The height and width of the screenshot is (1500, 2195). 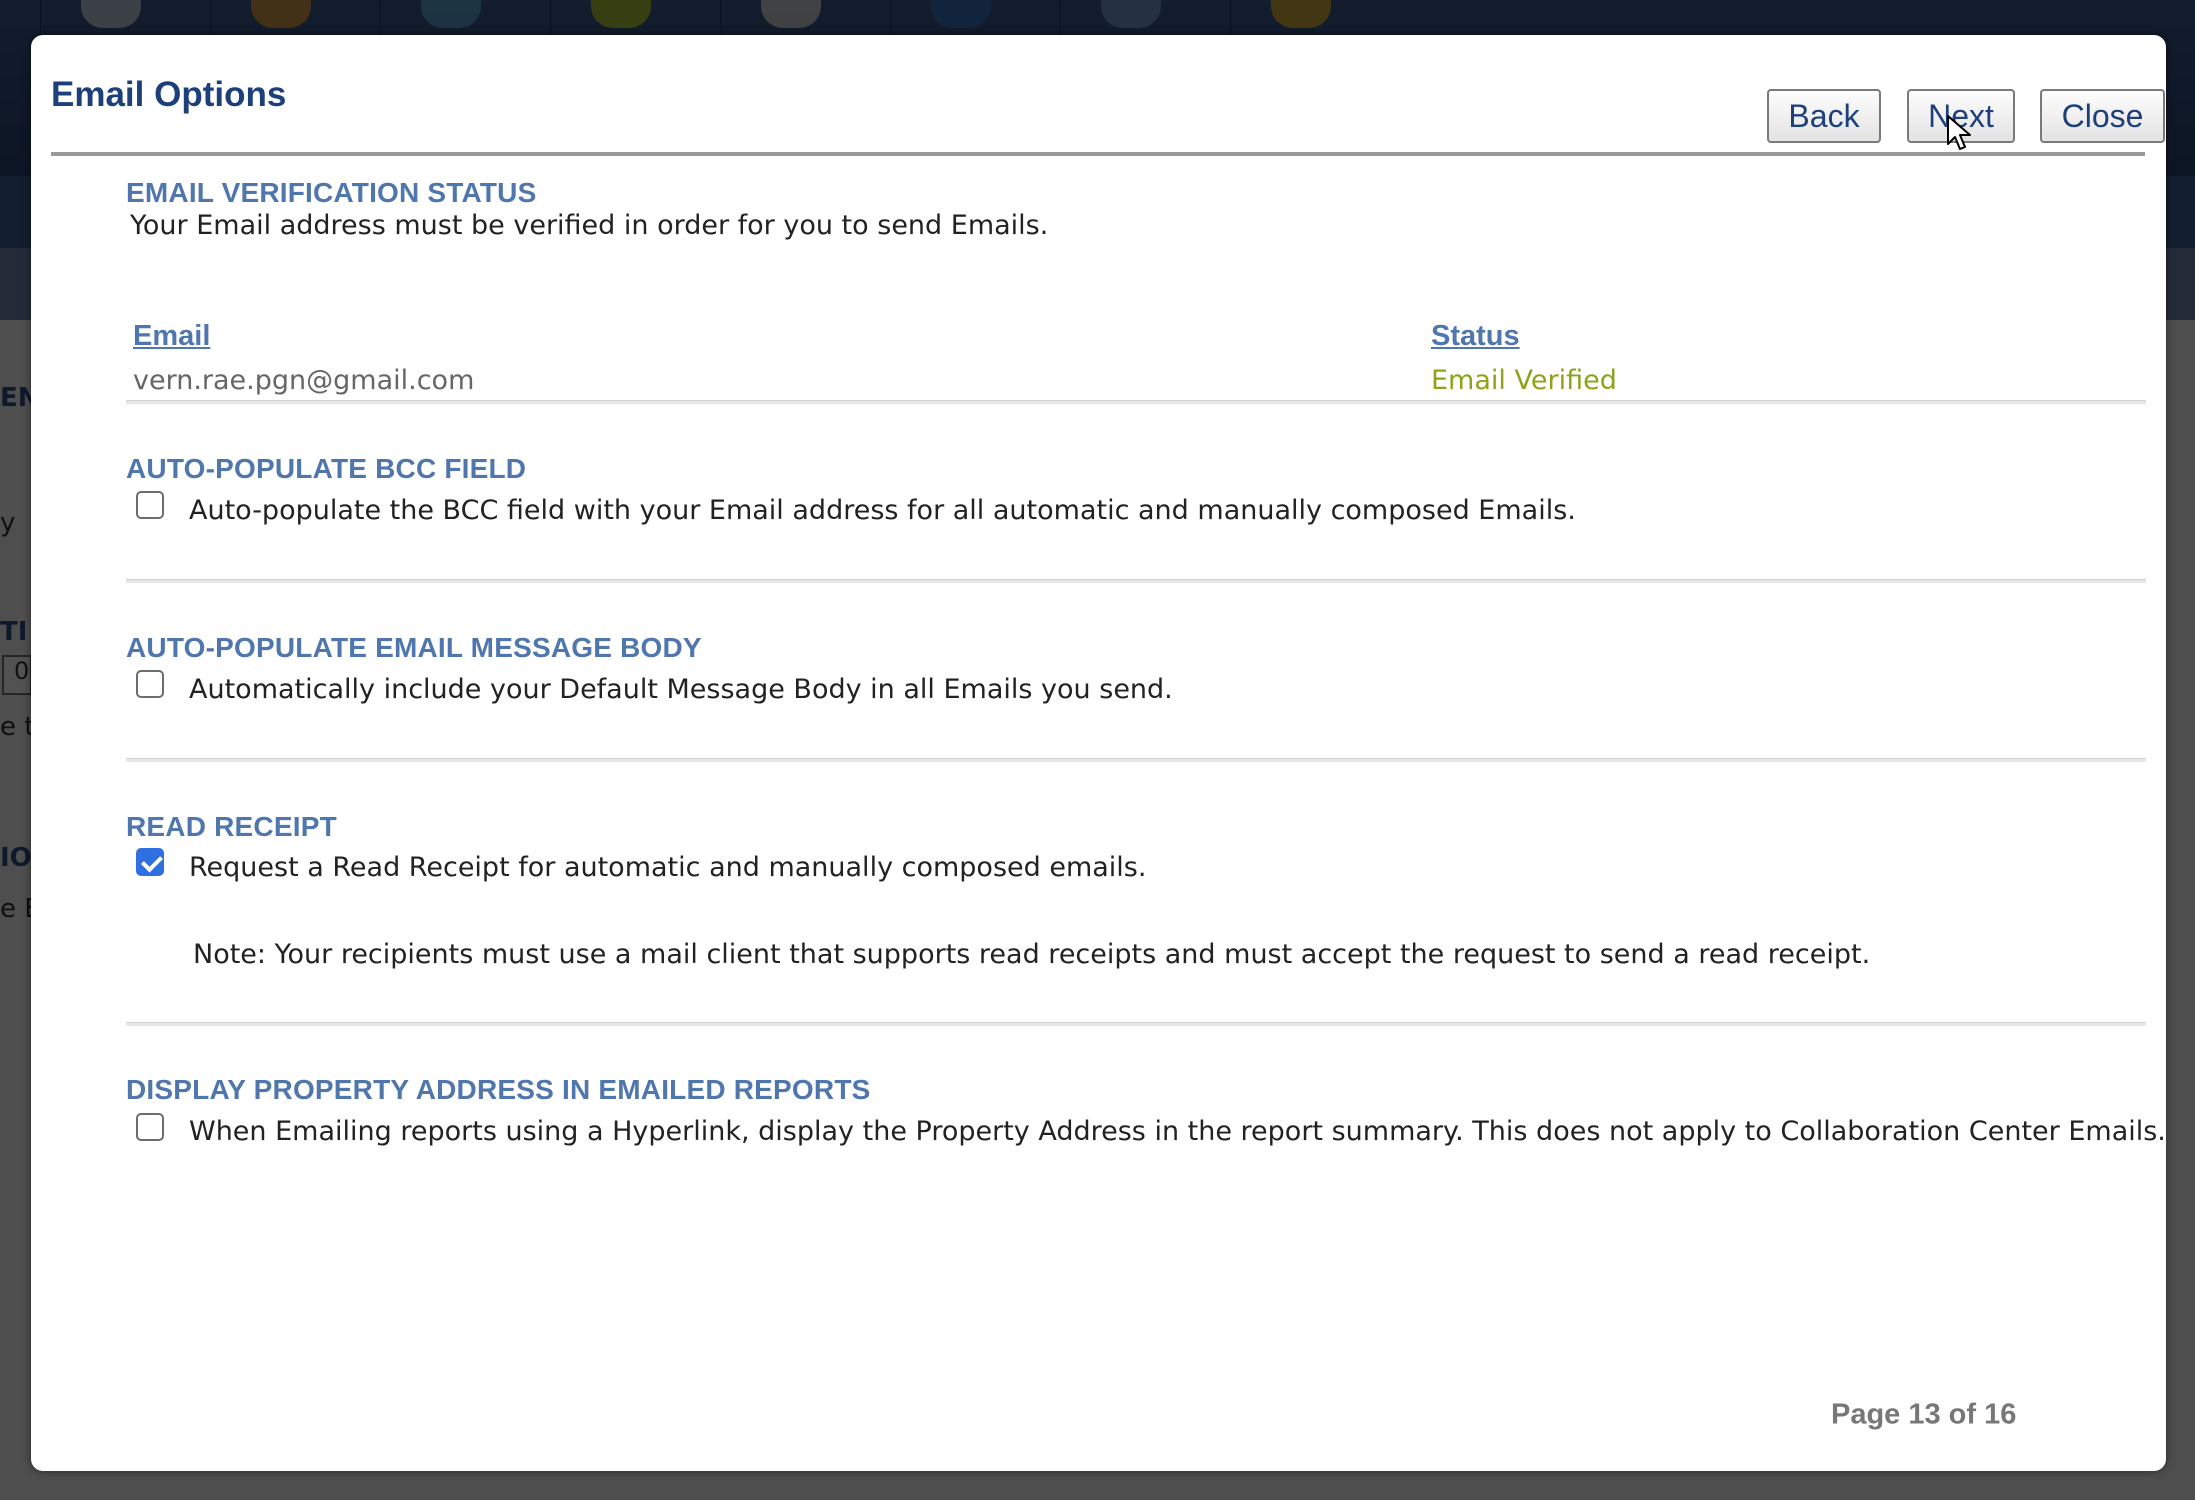 What do you see at coordinates (150, 1127) in the screenshot?
I see `property-address-checkbox` at bounding box center [150, 1127].